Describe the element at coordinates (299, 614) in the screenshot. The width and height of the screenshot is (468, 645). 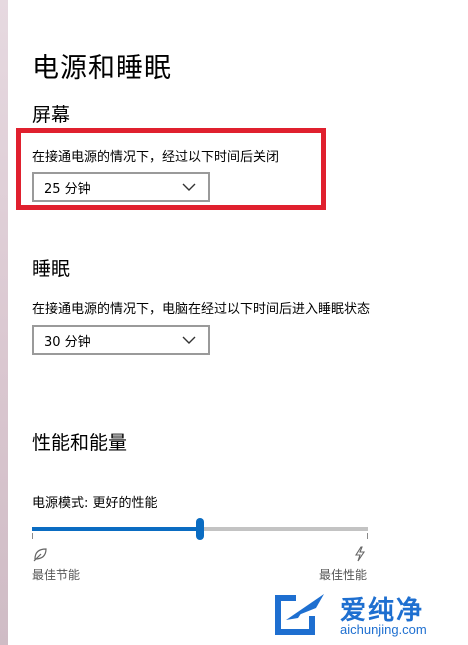
I see `watermark-logo-icon` at that location.